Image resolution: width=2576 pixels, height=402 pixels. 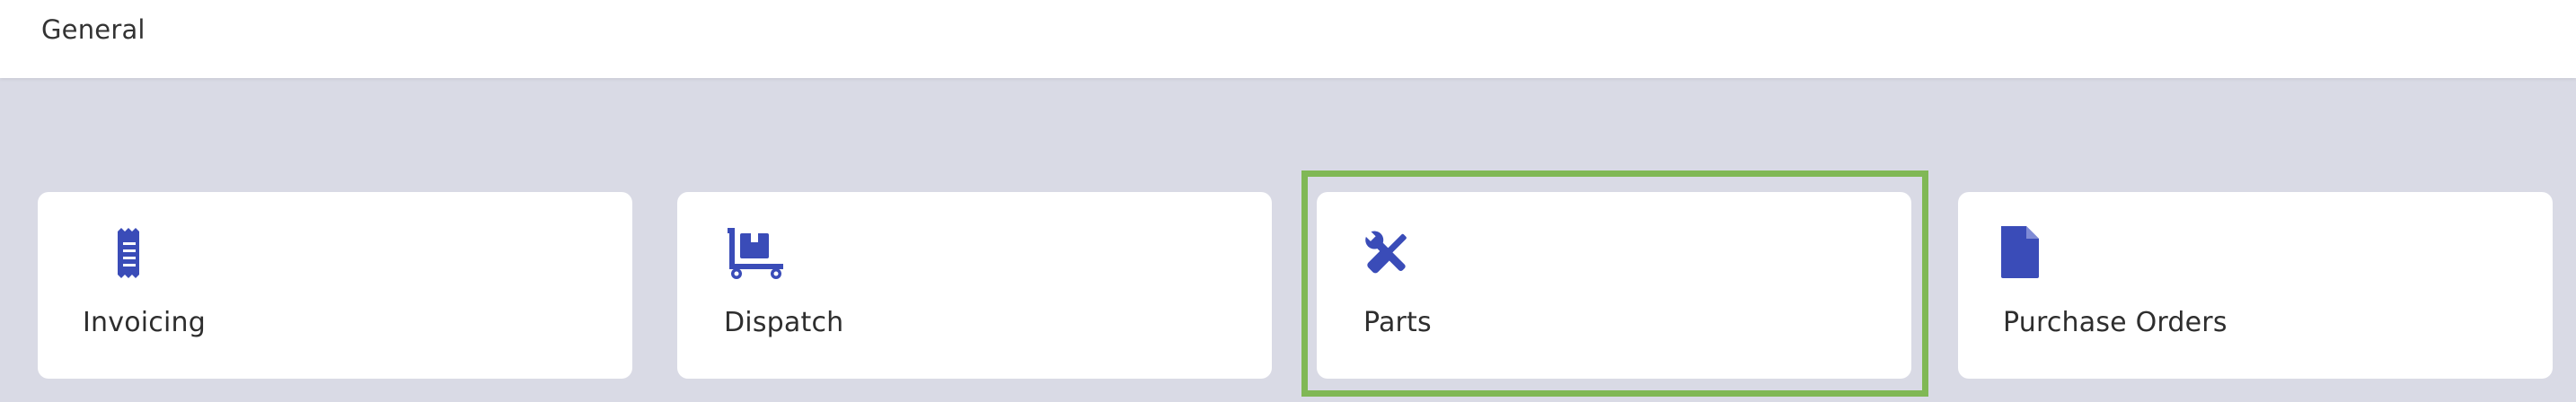 What do you see at coordinates (974, 286) in the screenshot?
I see `dispatch-card: Dispatch` at bounding box center [974, 286].